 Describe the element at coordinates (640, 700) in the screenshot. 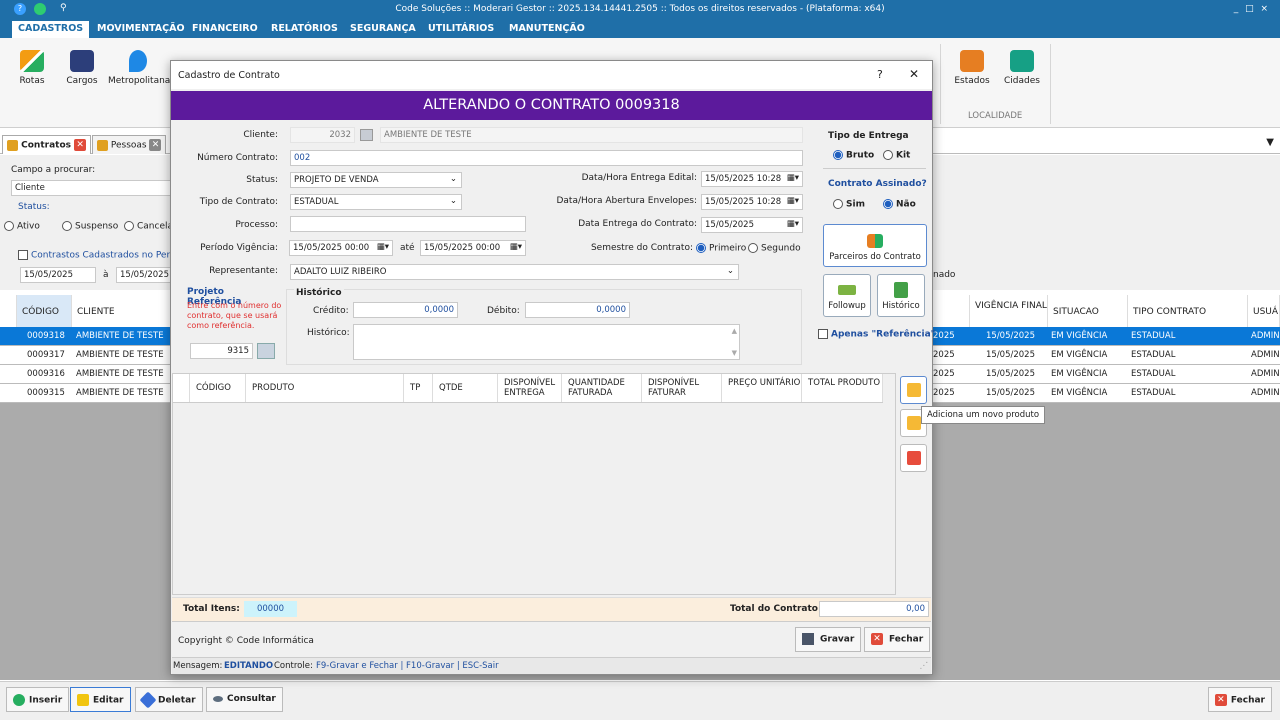

I see `bottom-toolbar: Inserir Editar Deletar Consultar ✕ Fechar` at that location.